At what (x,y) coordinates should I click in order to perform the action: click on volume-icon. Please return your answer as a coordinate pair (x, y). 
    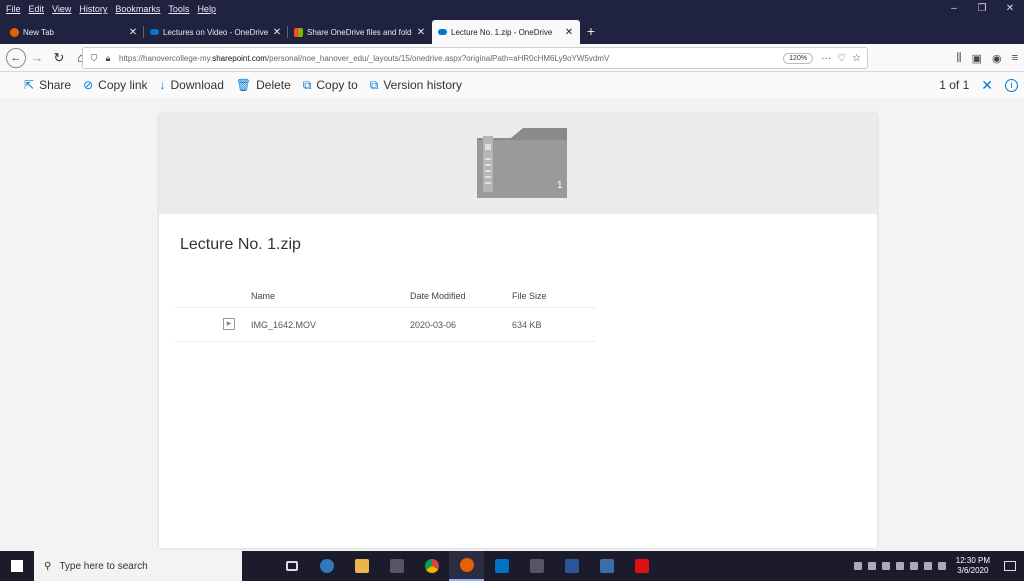
    Looking at the image, I should click on (941, 566).